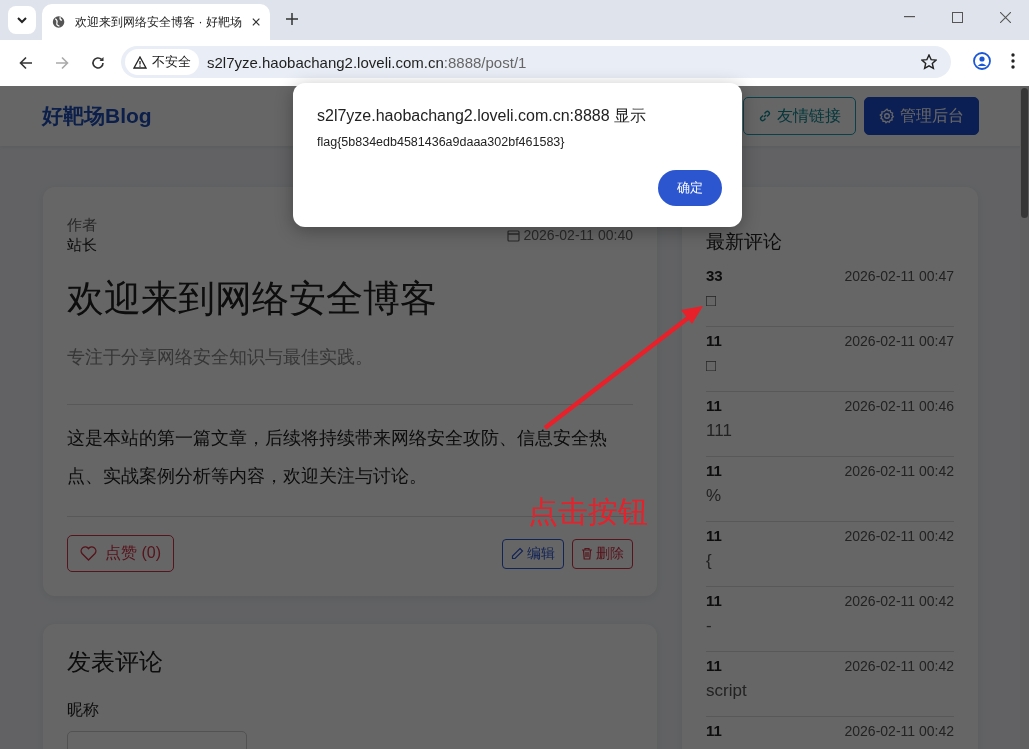 Image resolution: width=1029 pixels, height=749 pixels. Describe the element at coordinates (765, 116) in the screenshot. I see `link-icon` at that location.